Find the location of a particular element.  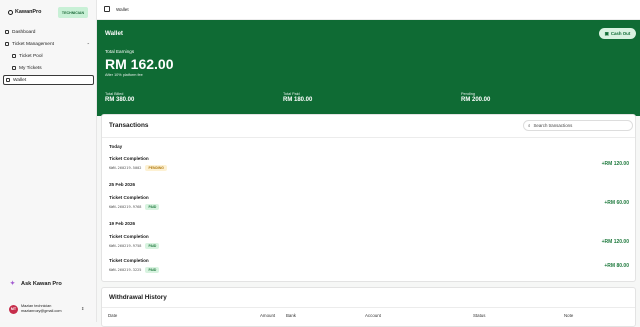

wallet-icon is located at coordinates (8, 80).